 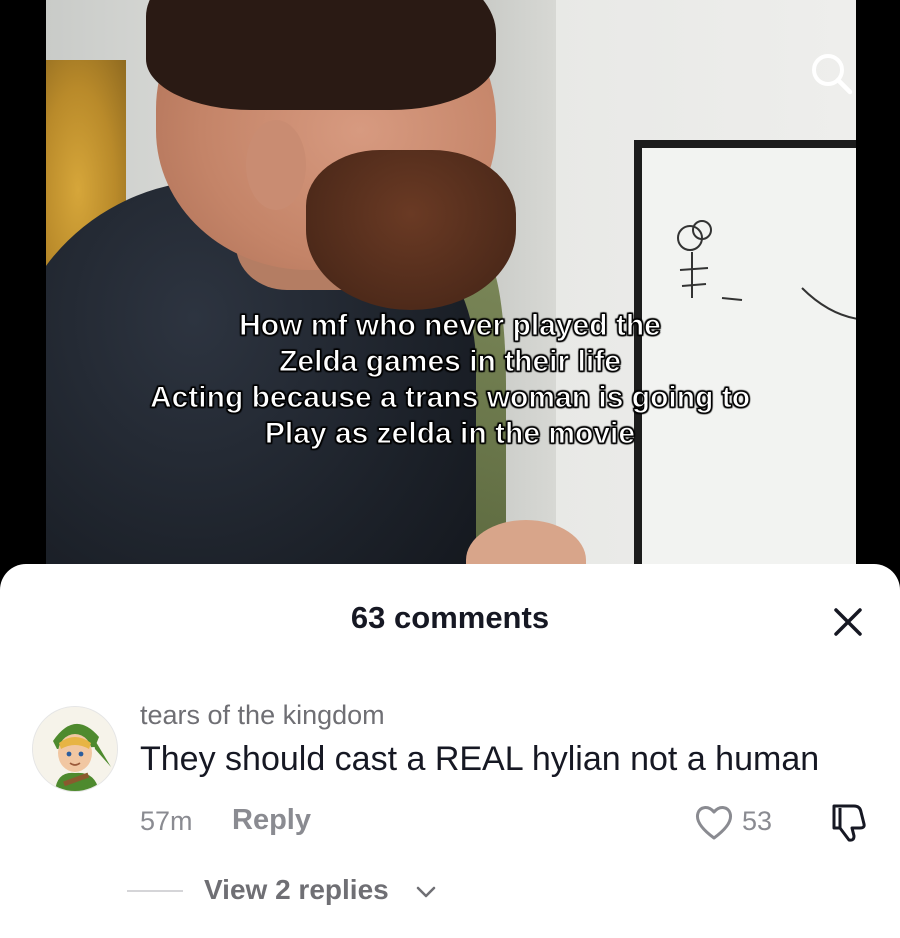 I want to click on caption-line: Zelda games in their life, so click(x=450, y=362).